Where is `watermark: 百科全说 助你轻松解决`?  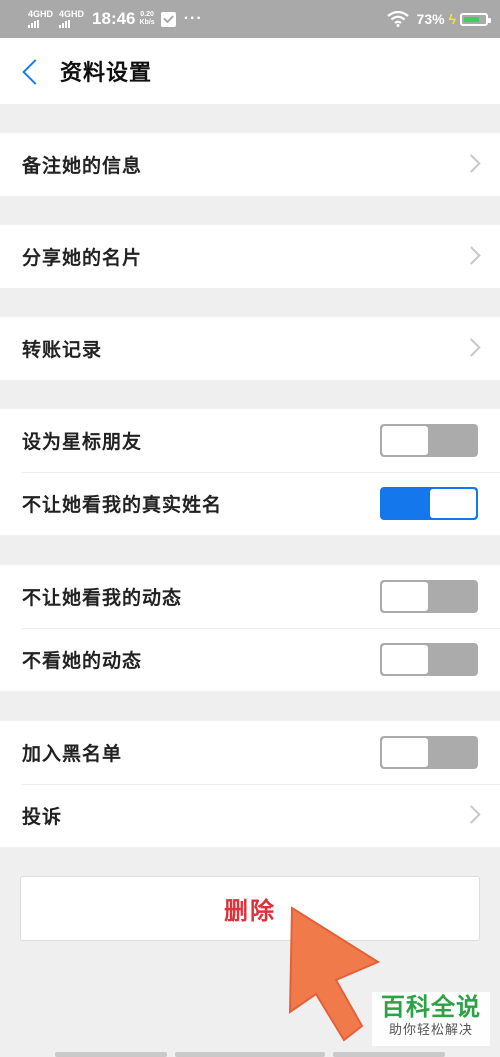 watermark: 百科全说 助你轻松解决 is located at coordinates (431, 1019).